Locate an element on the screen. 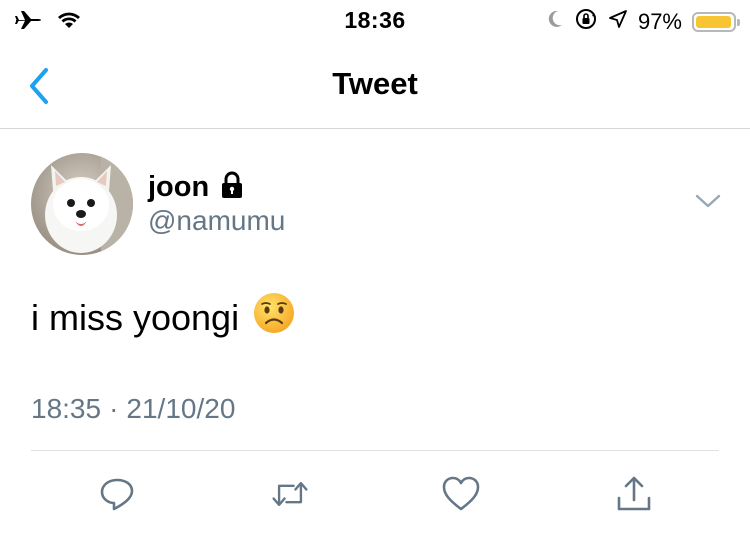 This screenshot has height=538, width=750. battery-icon is located at coordinates (716, 21).